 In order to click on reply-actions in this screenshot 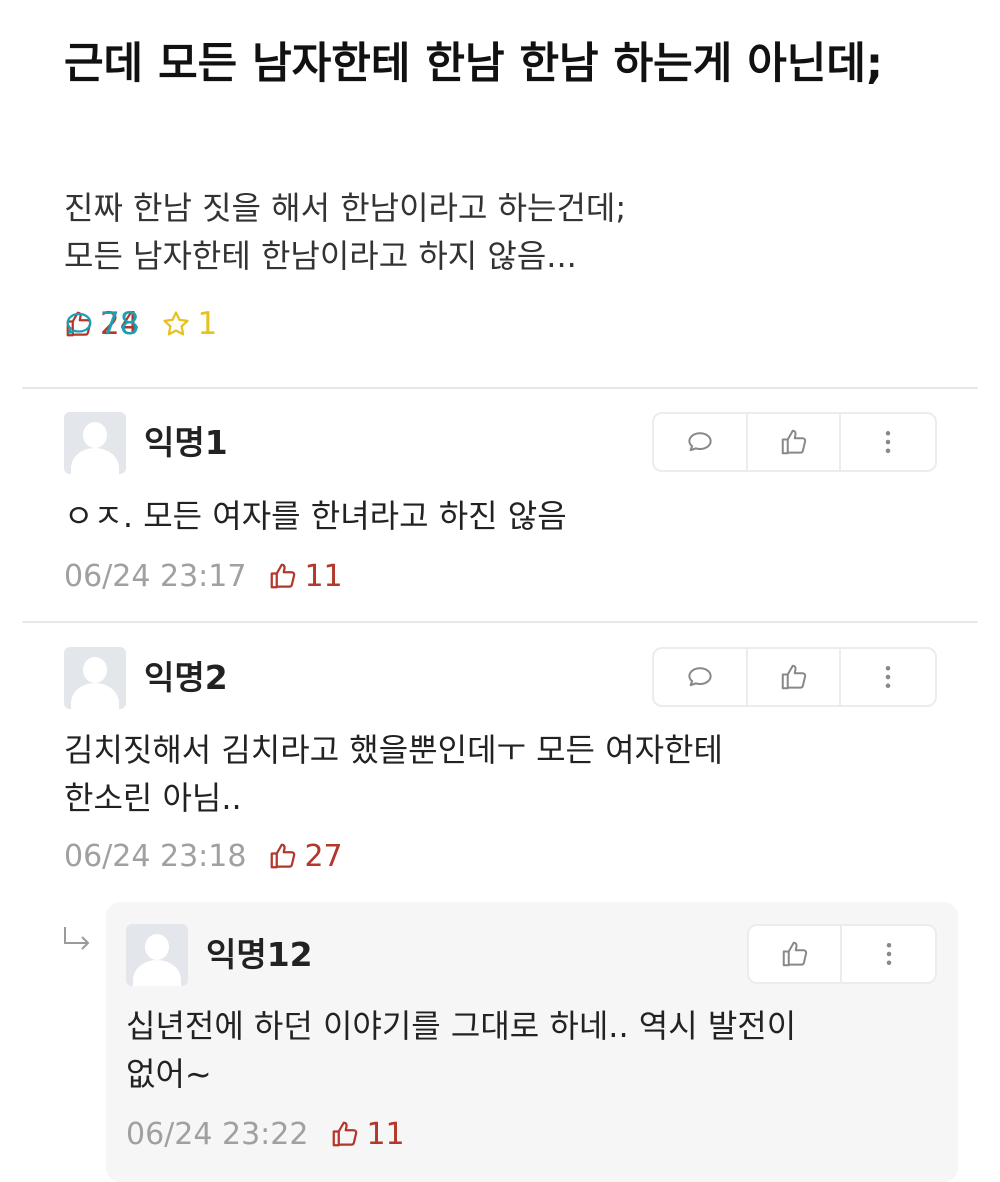, I will do `click(842, 954)`.